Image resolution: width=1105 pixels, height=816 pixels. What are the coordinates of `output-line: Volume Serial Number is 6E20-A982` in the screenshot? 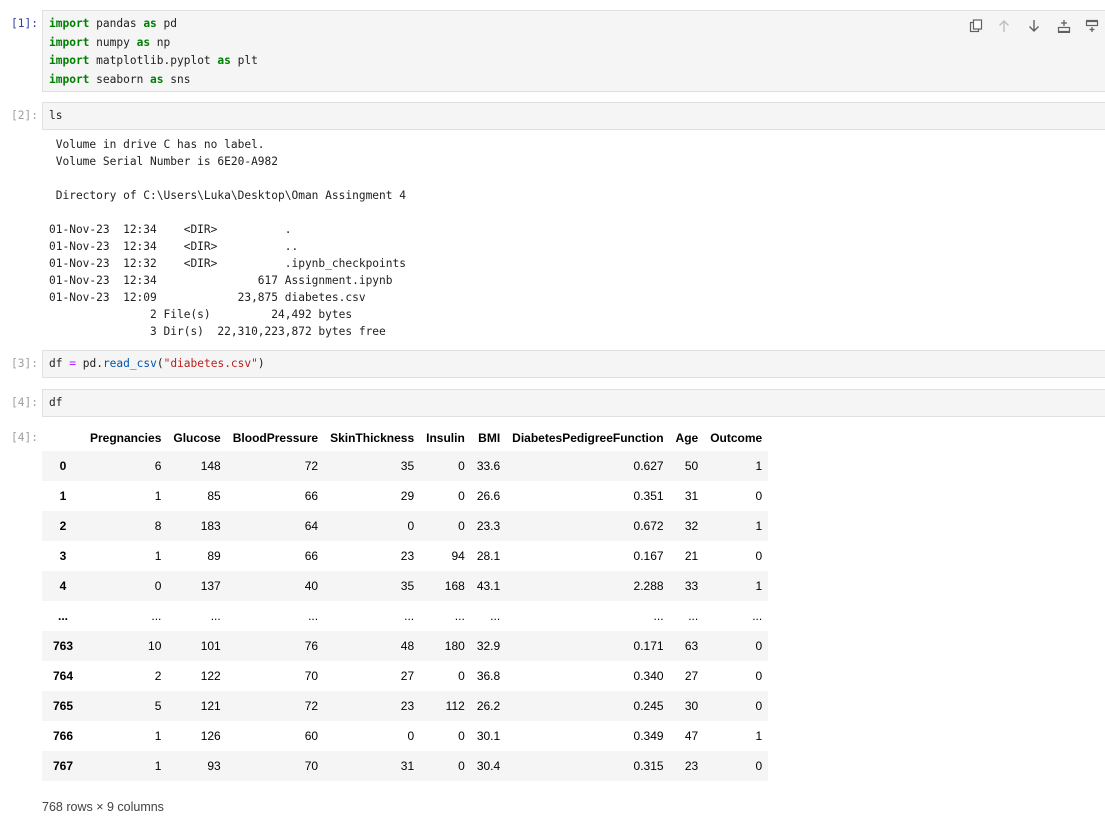 It's located at (164, 161).